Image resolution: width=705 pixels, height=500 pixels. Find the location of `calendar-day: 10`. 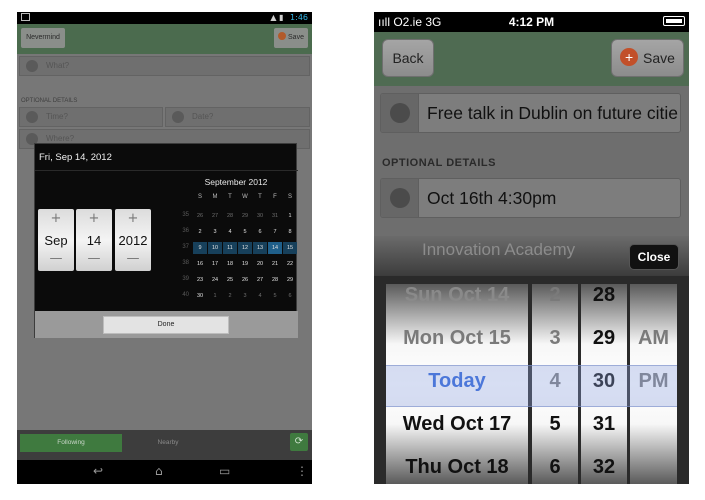

calendar-day: 10 is located at coordinates (215, 248).